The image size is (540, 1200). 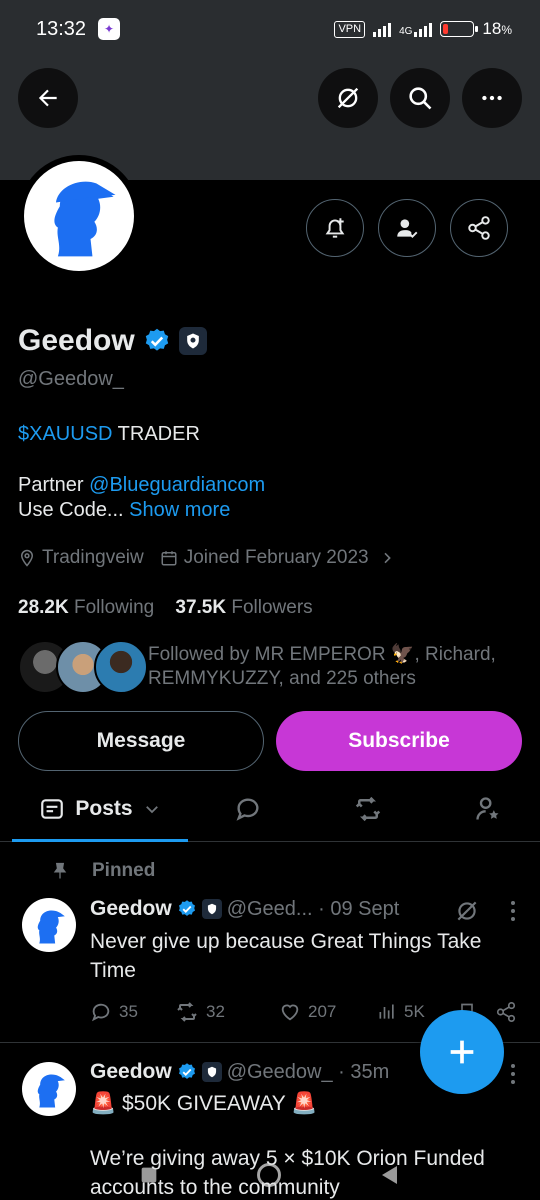 What do you see at coordinates (459, 29) in the screenshot?
I see `battery-icon` at bounding box center [459, 29].